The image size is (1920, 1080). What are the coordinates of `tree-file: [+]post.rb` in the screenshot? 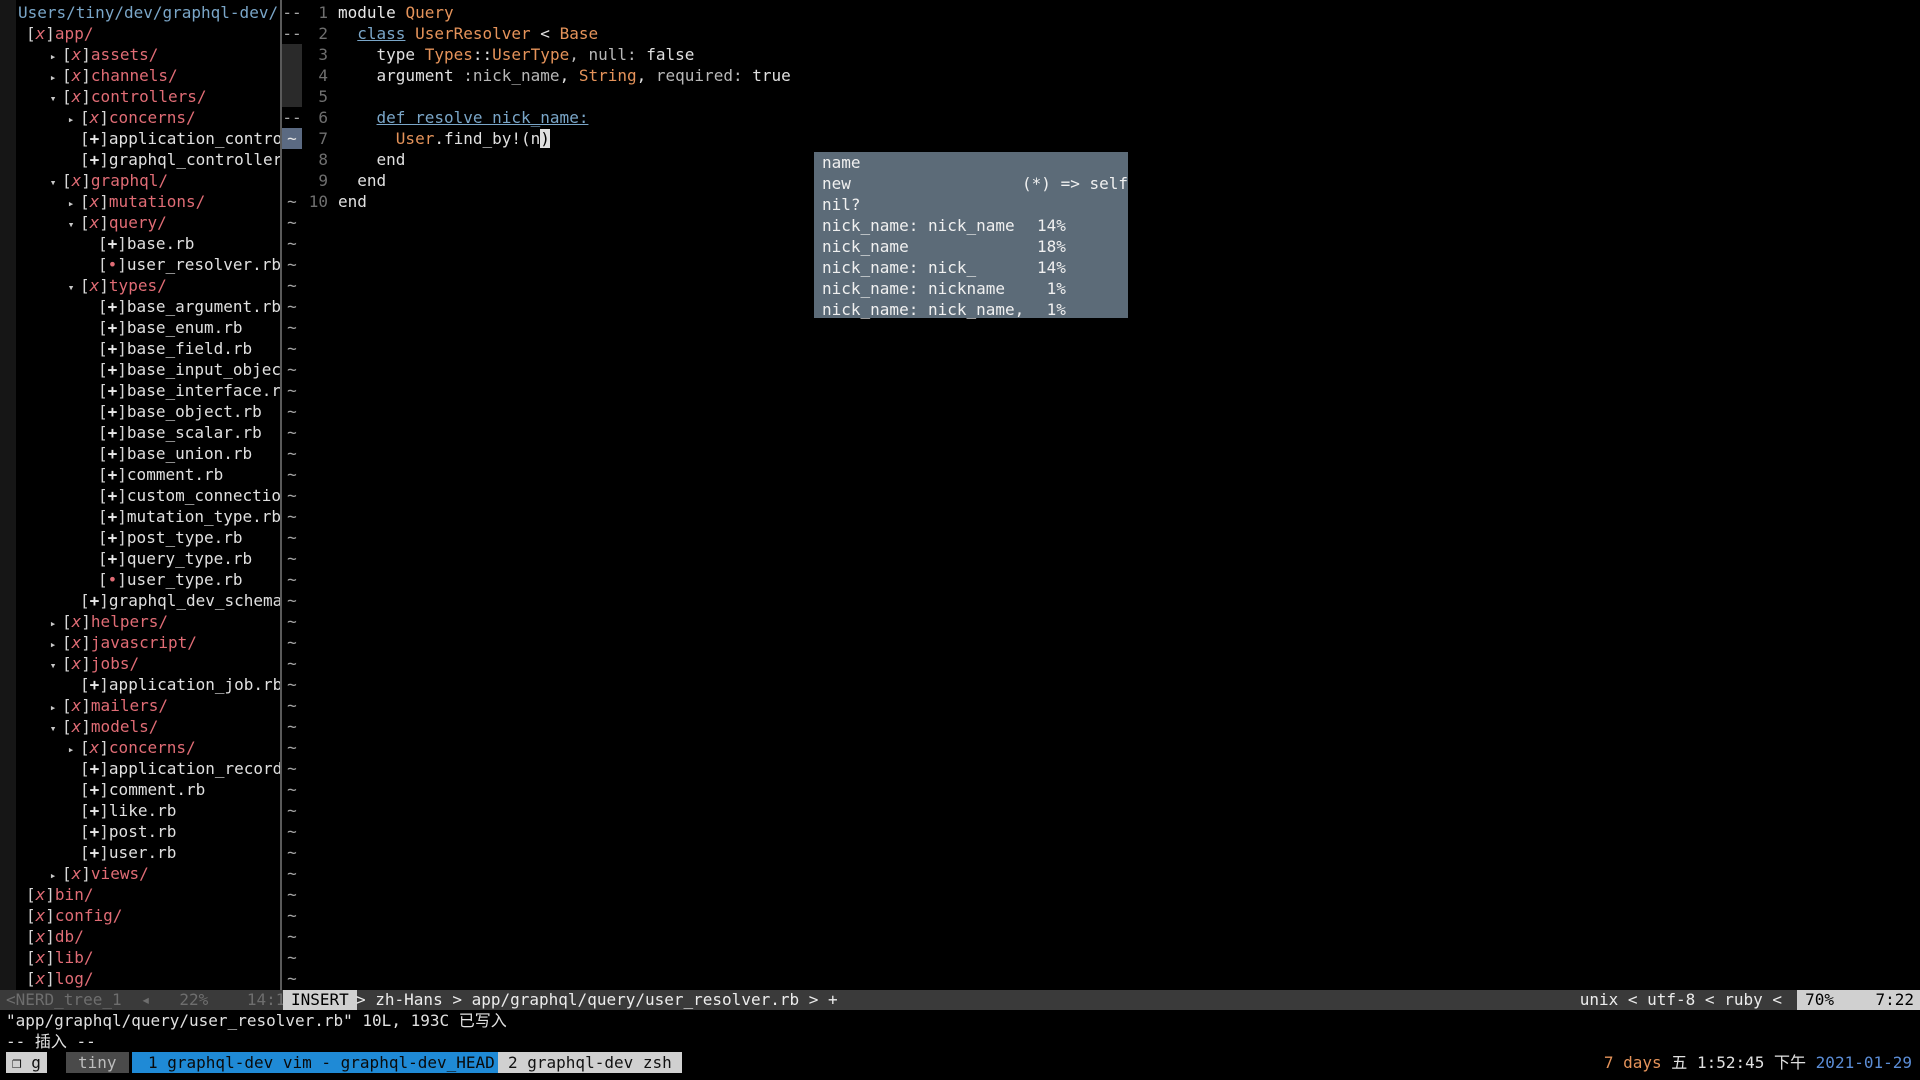 It's located at (149, 831).